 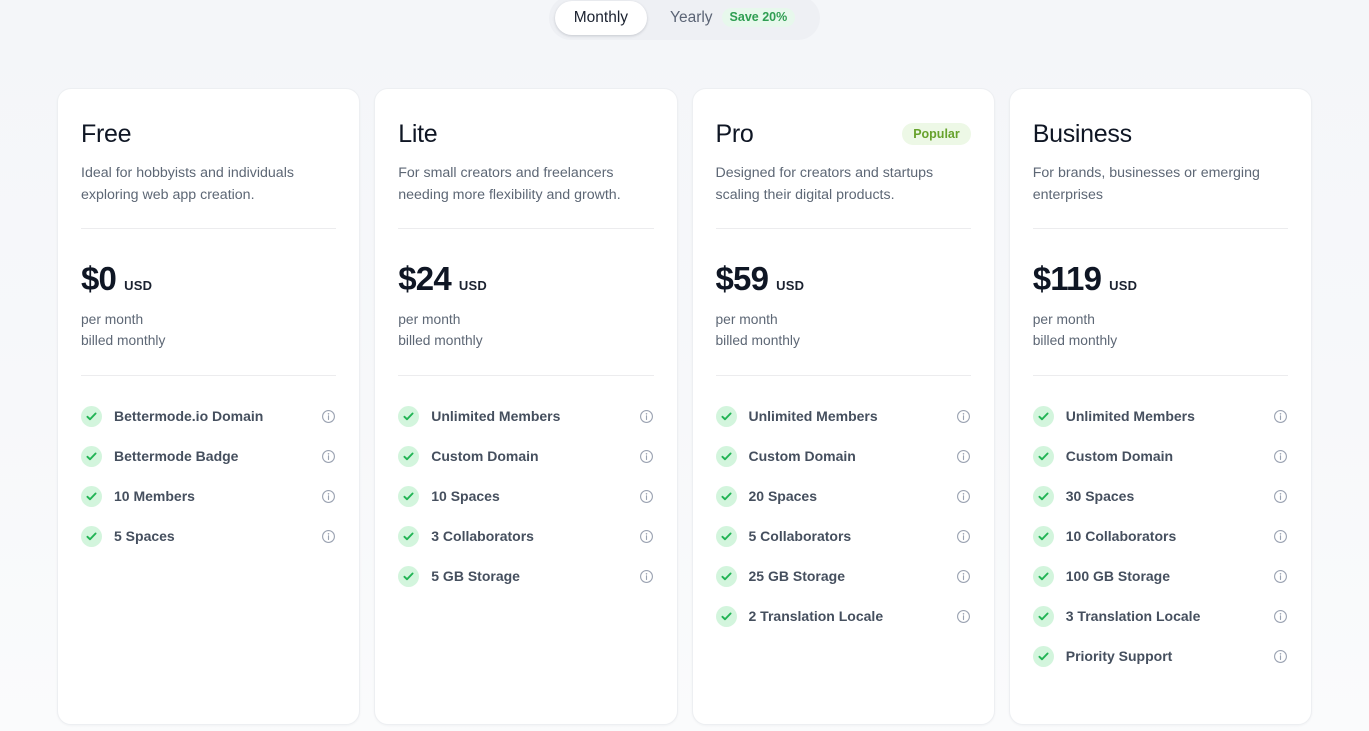 I want to click on price-row: $119 USD, so click(x=1160, y=278).